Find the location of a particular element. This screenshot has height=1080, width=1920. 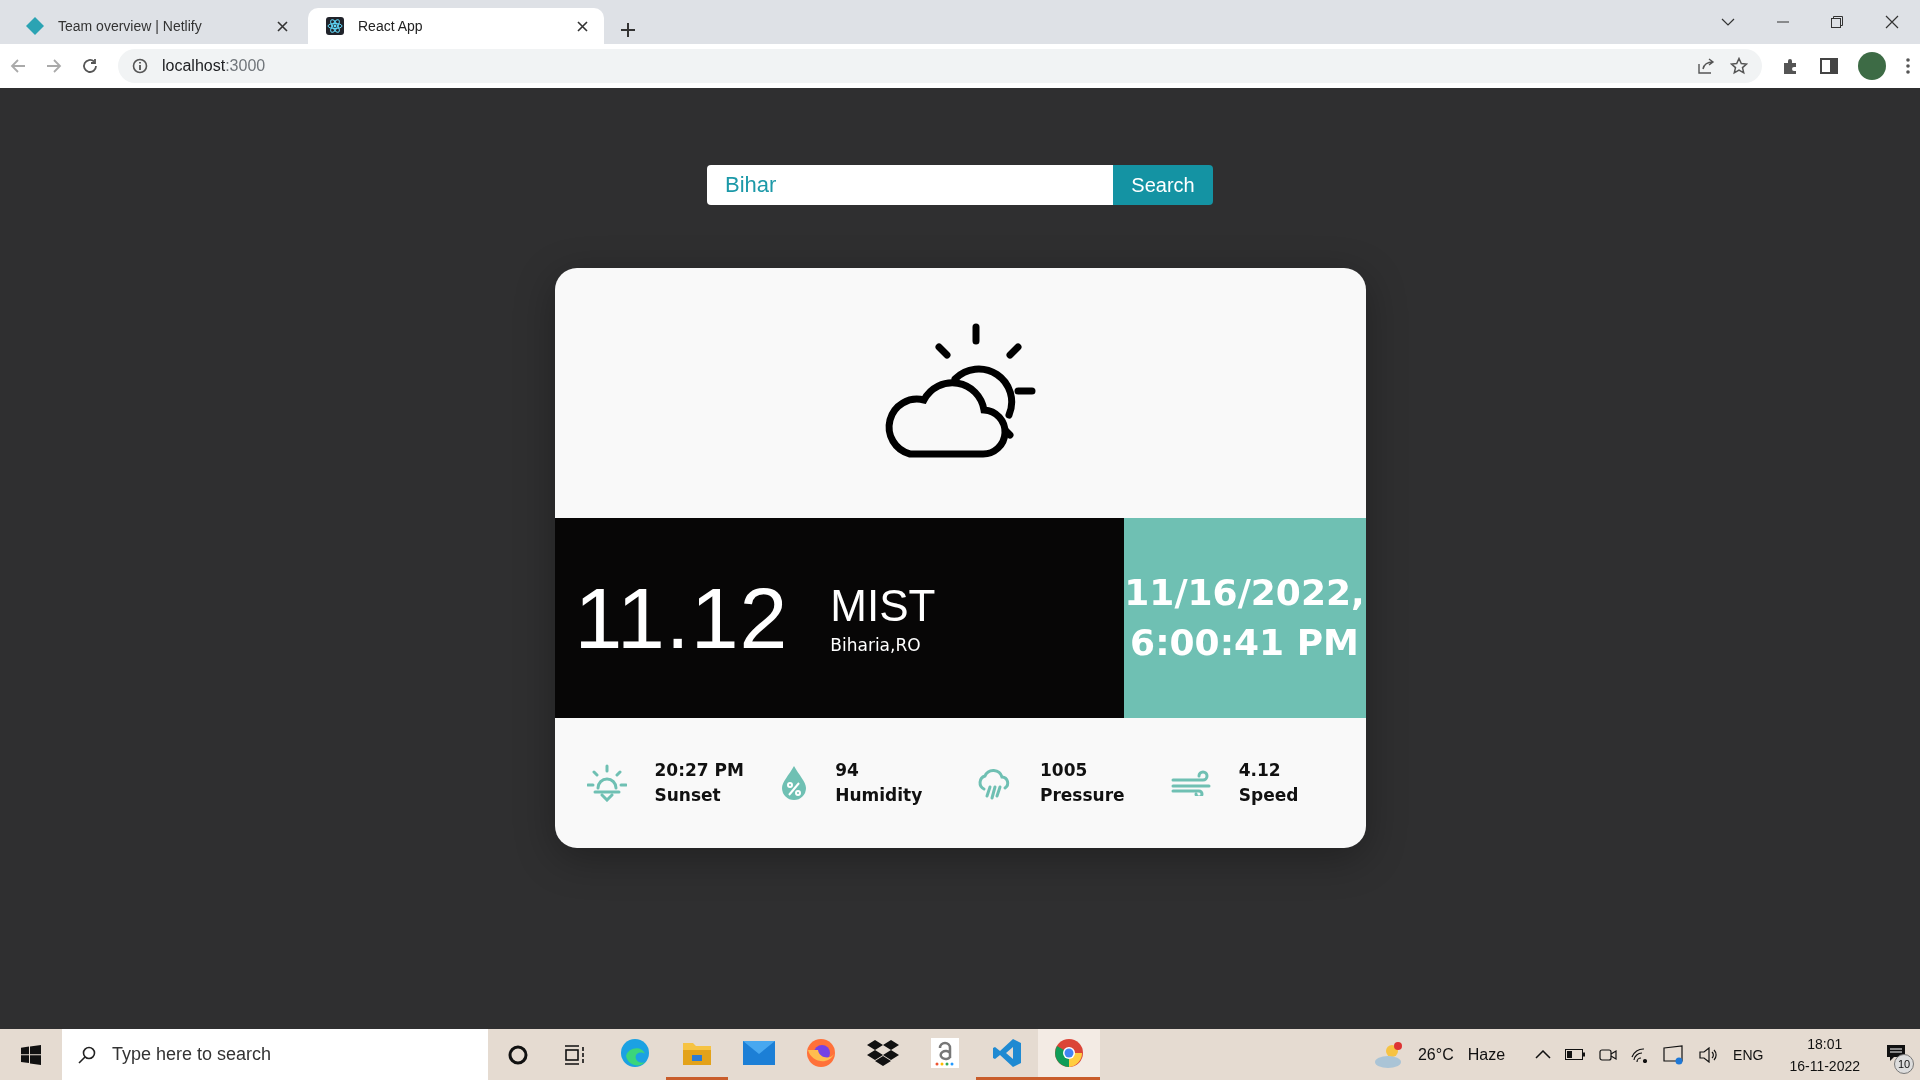

url-text: localhost:3000 is located at coordinates (214, 66).